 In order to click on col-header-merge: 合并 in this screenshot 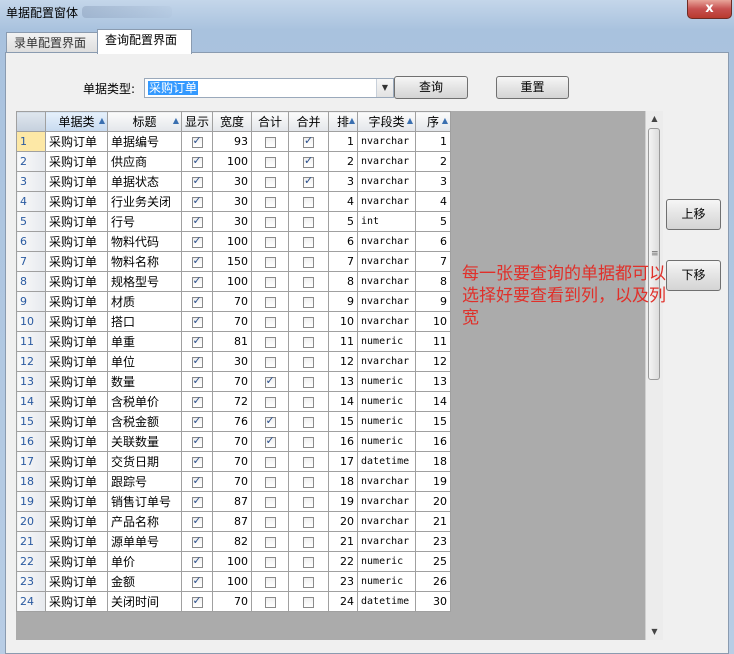, I will do `click(309, 121)`.